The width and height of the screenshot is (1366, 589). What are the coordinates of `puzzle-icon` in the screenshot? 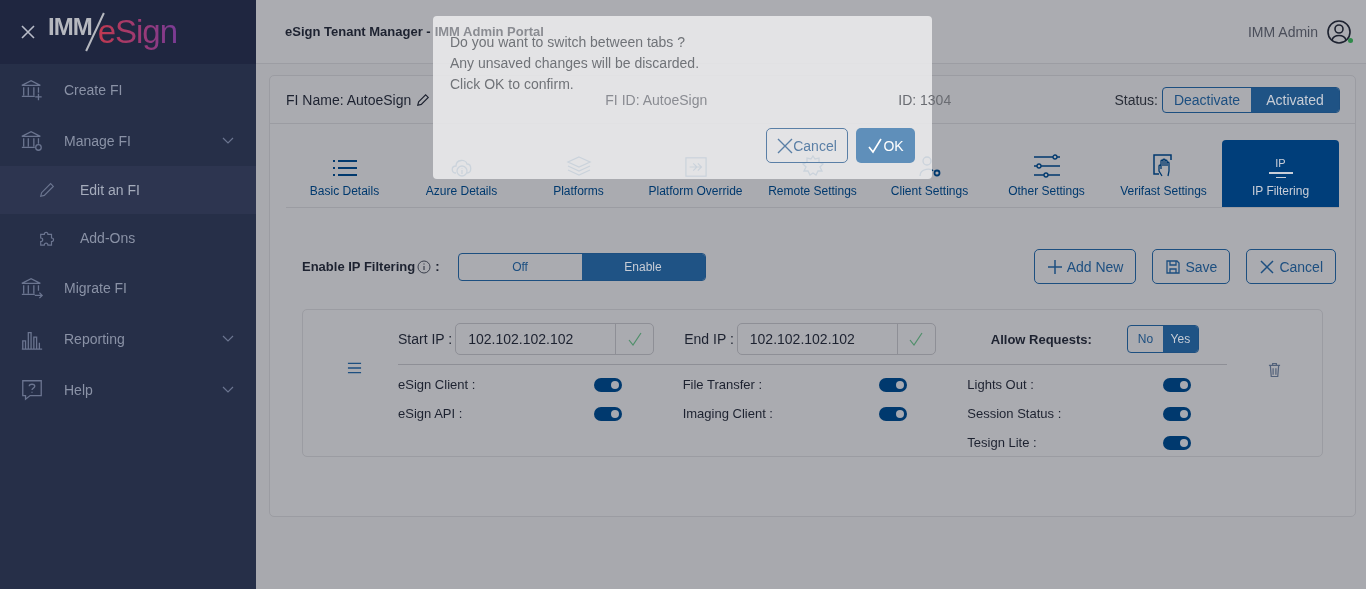 It's located at (47, 238).